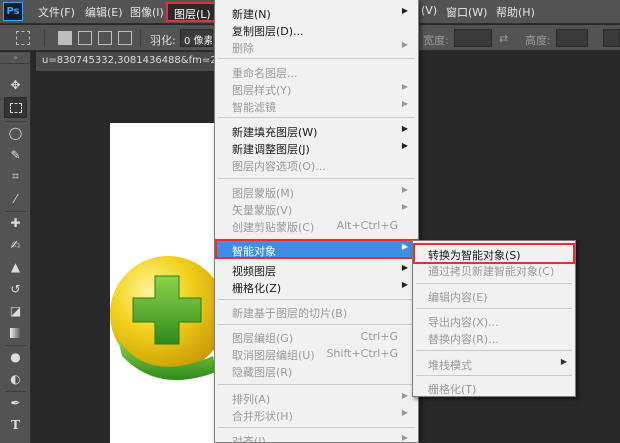  I want to click on subtract-selection-icon, so click(105, 38).